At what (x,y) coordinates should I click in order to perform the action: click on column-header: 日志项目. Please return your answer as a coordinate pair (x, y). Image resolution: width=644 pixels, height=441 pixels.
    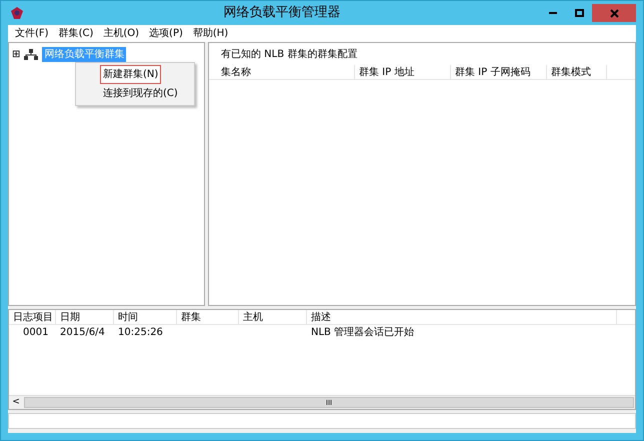
    Looking at the image, I should click on (32, 317).